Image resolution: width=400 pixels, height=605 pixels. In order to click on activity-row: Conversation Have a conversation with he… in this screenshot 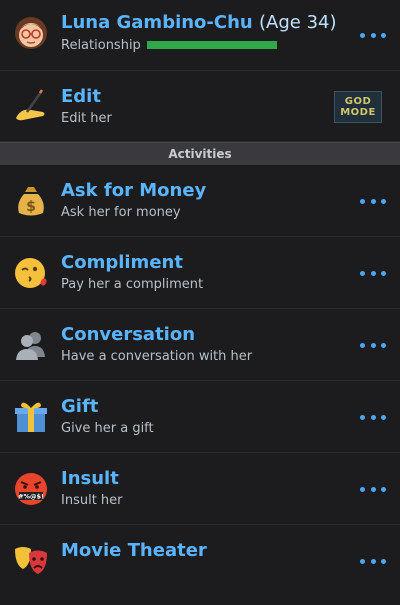, I will do `click(200, 345)`.